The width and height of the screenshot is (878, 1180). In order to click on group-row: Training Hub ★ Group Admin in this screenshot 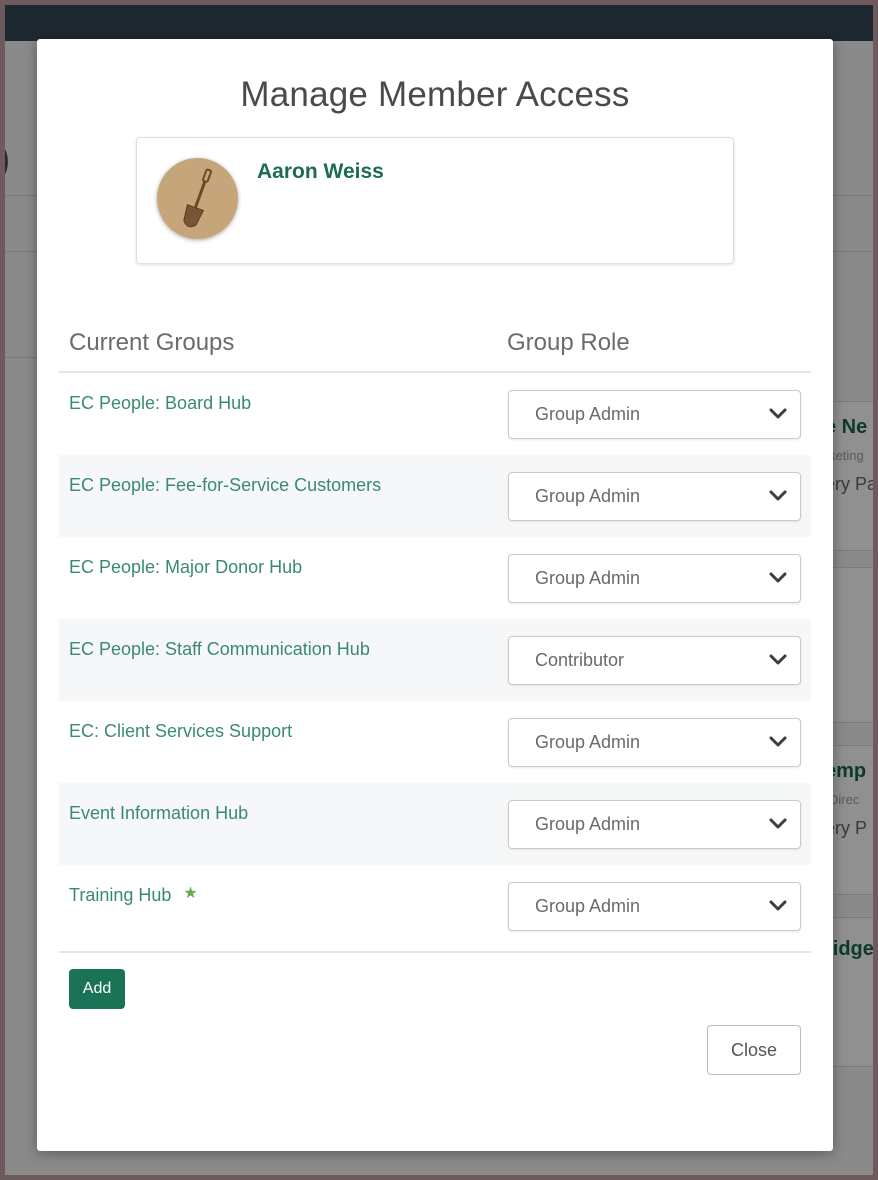, I will do `click(435, 906)`.